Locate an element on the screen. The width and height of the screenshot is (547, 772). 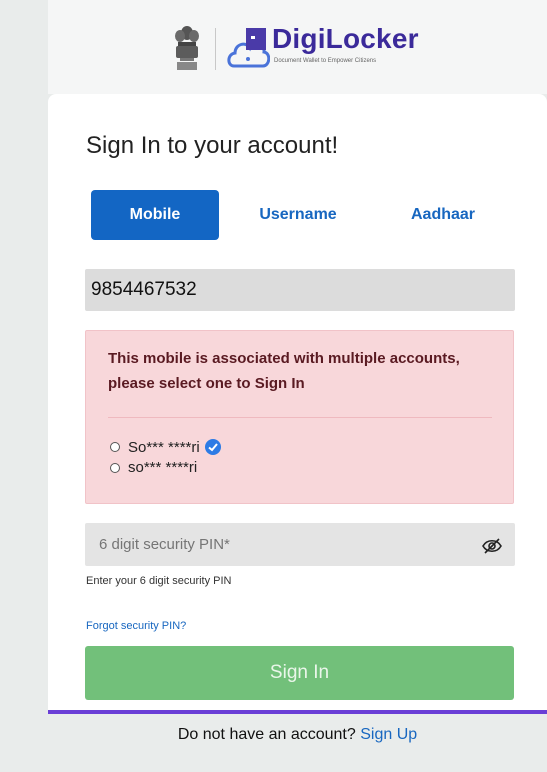
tab-aadhaar: Aadhaar is located at coordinates (443, 215).